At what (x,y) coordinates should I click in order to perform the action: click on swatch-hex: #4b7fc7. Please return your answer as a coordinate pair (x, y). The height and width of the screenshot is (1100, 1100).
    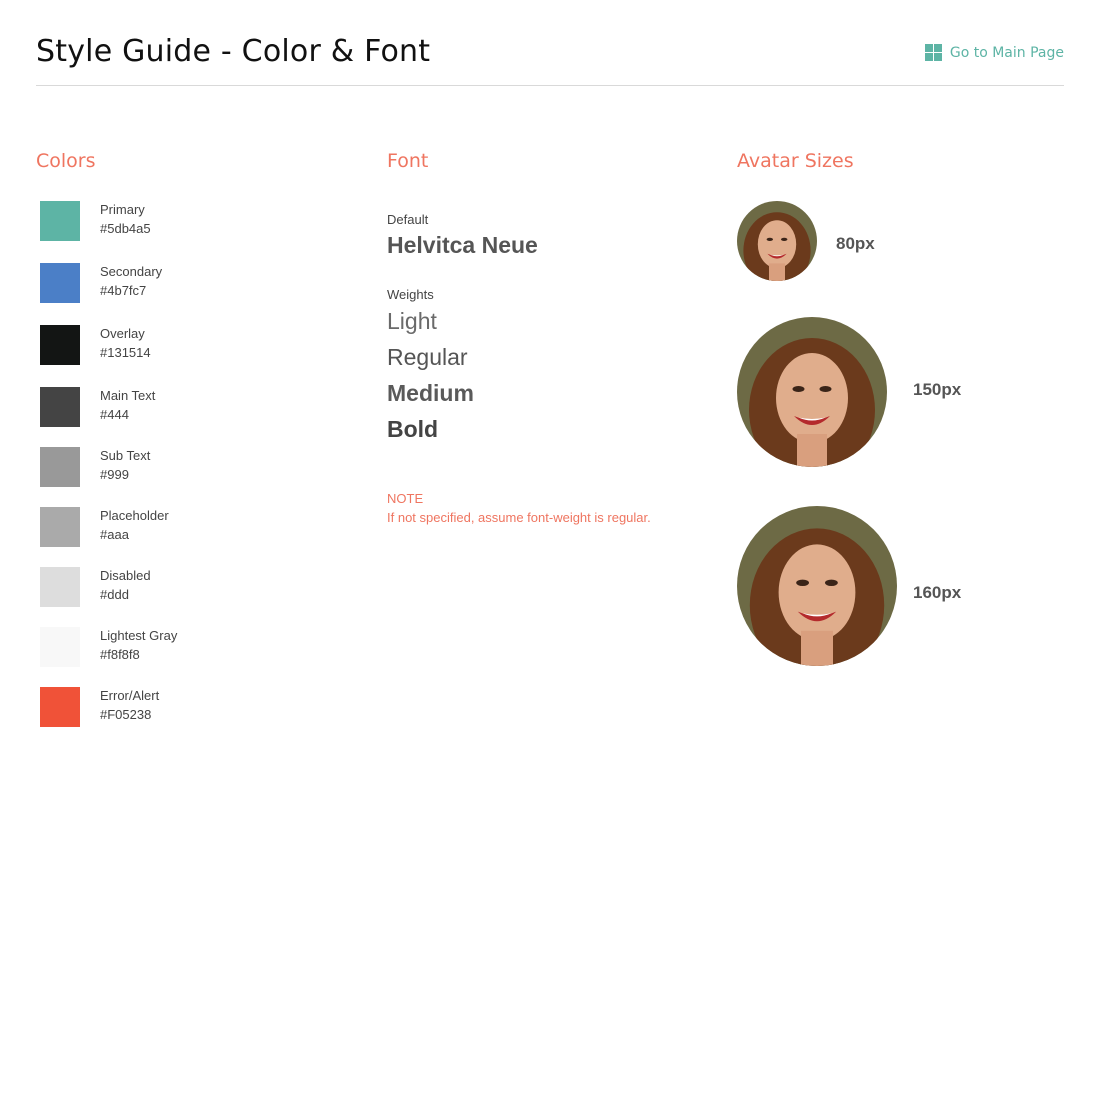
    Looking at the image, I should click on (123, 290).